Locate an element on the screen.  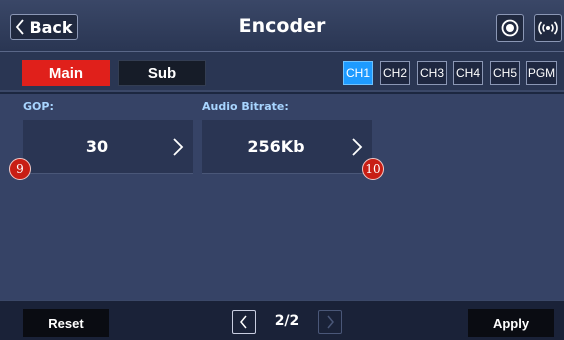
tab-bar: Main Sub CH1 CH2 CH3 CH4 CH5 PGM is located at coordinates (282, 72).